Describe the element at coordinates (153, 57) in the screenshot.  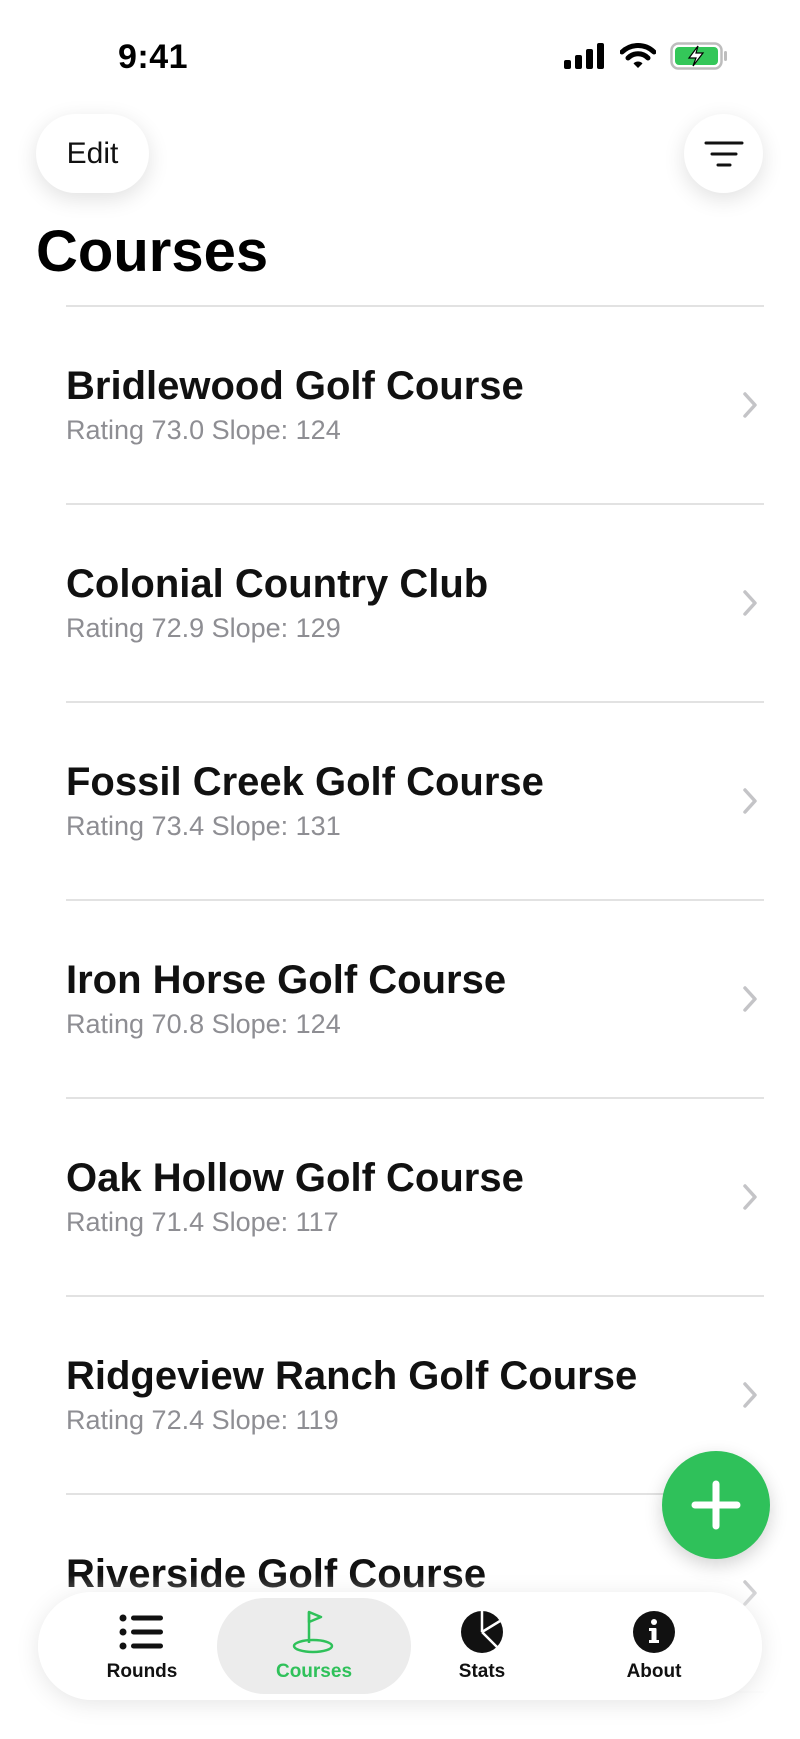
I see `status-time: 9:41` at that location.